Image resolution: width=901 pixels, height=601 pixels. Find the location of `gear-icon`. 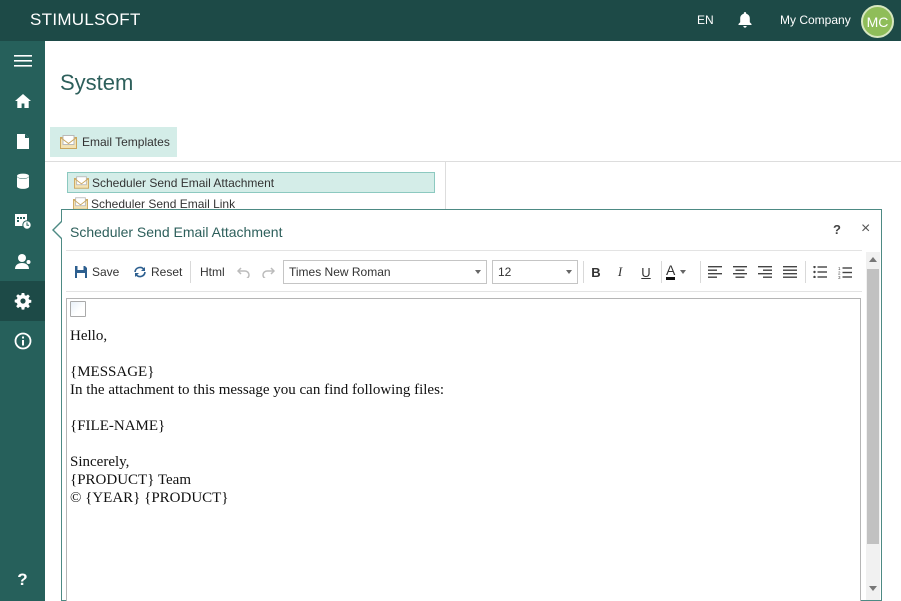

gear-icon is located at coordinates (22, 301).